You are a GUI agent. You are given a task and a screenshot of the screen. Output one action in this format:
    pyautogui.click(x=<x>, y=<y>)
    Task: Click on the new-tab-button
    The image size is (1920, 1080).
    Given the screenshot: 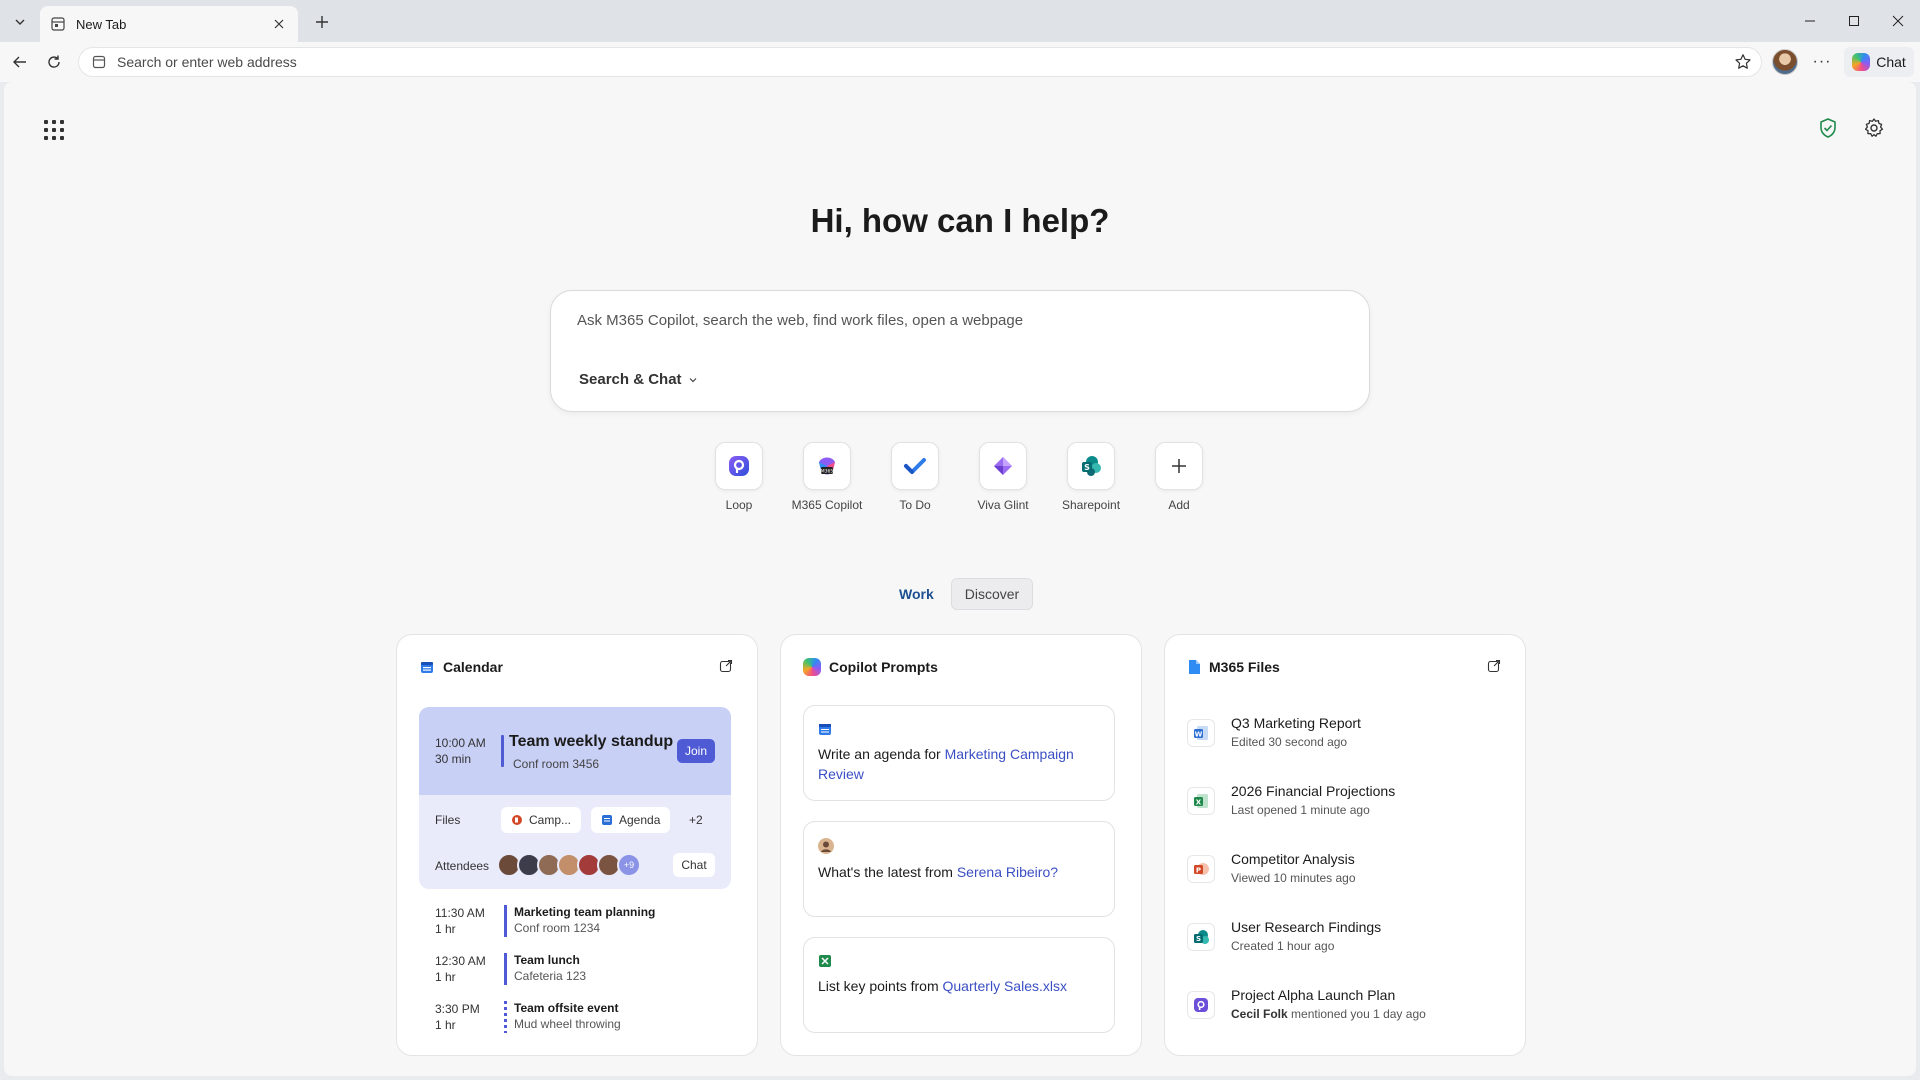 What is the action you would take?
    pyautogui.click(x=322, y=22)
    